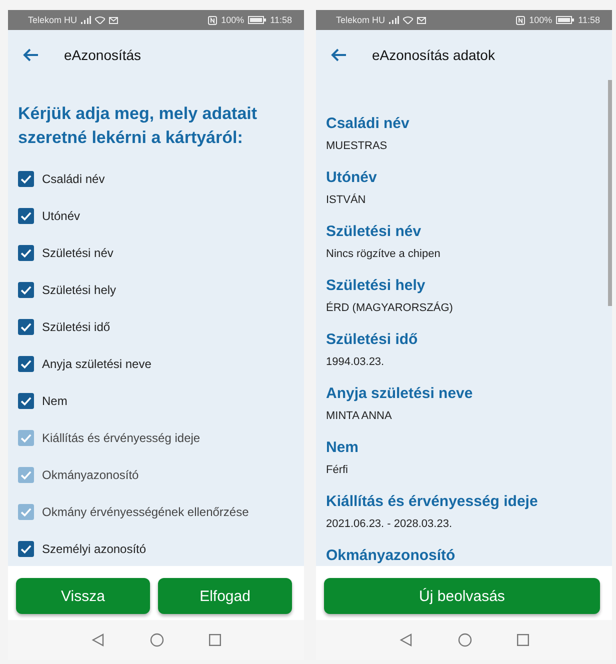 This screenshot has height=664, width=616. I want to click on checkbox-label: Anyja születési neve, so click(97, 363).